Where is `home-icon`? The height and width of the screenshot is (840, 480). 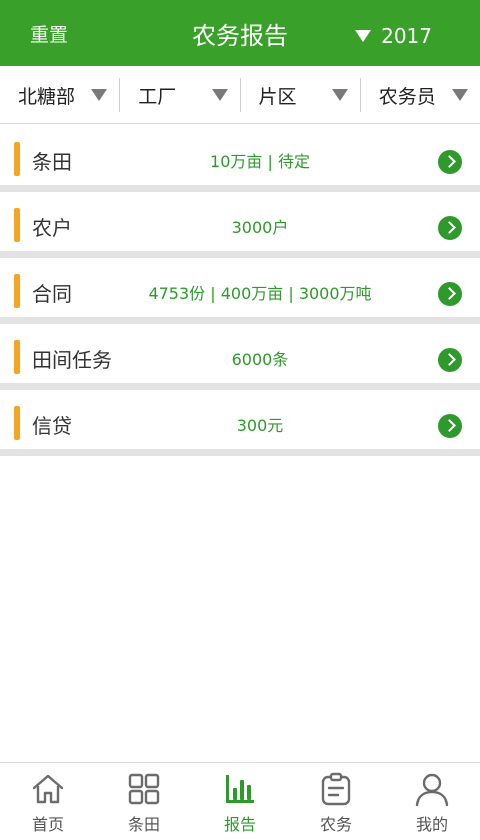 home-icon is located at coordinates (48, 789).